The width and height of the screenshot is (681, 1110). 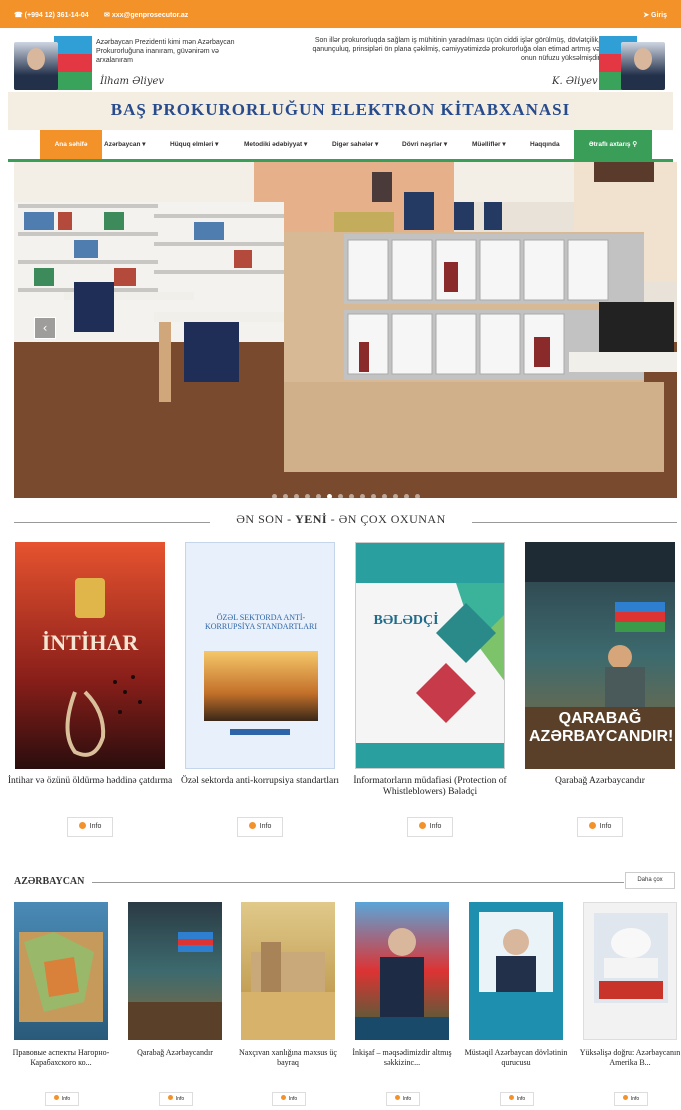 I want to click on site-title: BAŞ PROKURORLUĞUN ELEKTRON KİTABXANASI, so click(x=340, y=109).